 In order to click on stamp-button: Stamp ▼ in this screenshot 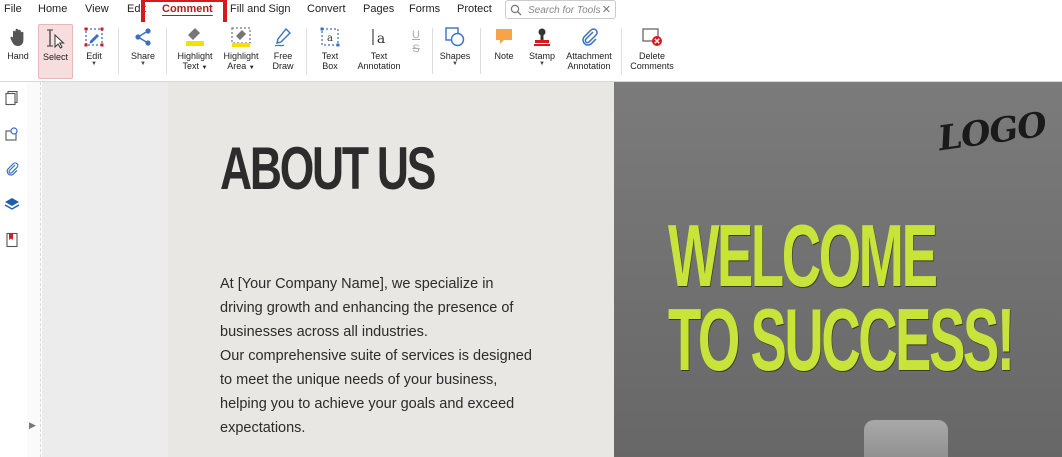, I will do `click(542, 51)`.